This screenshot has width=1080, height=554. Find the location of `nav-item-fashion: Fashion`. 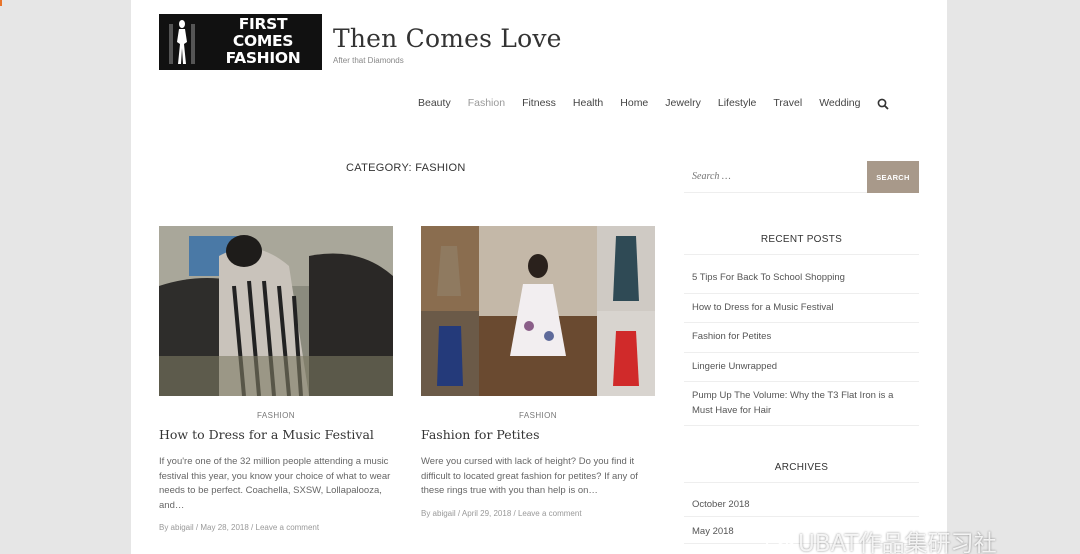

nav-item-fashion: Fashion is located at coordinates (486, 103).